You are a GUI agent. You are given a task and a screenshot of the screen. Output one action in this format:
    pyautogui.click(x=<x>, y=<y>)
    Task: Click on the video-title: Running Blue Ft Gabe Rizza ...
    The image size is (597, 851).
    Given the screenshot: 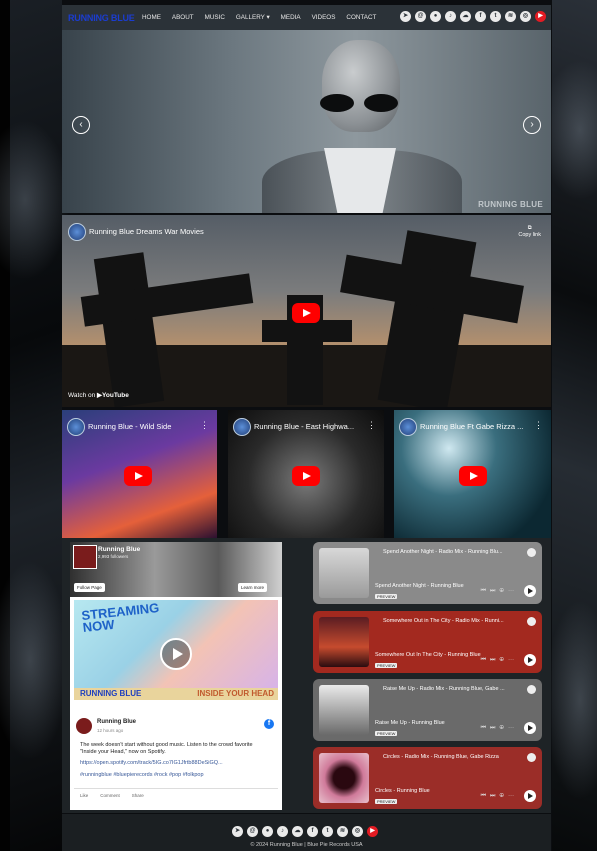 What is the action you would take?
    pyautogui.click(x=471, y=426)
    